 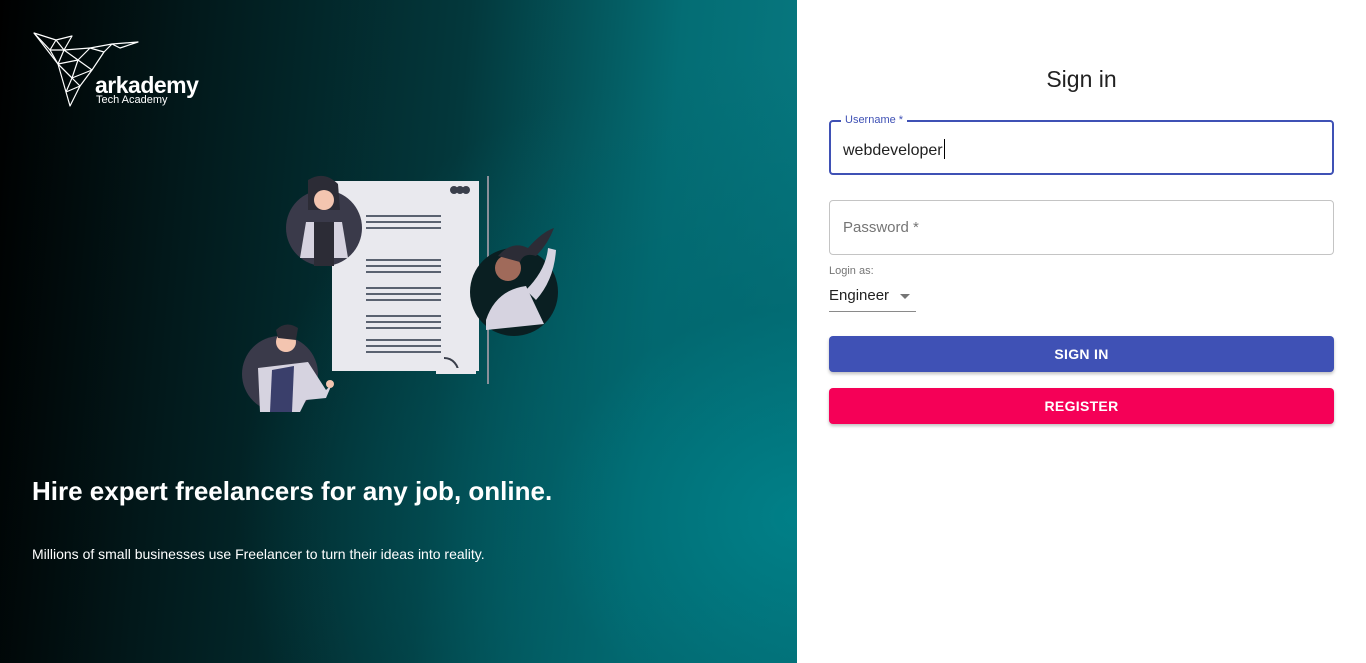 What do you see at coordinates (1081, 79) in the screenshot?
I see `signin-title: Sign in` at bounding box center [1081, 79].